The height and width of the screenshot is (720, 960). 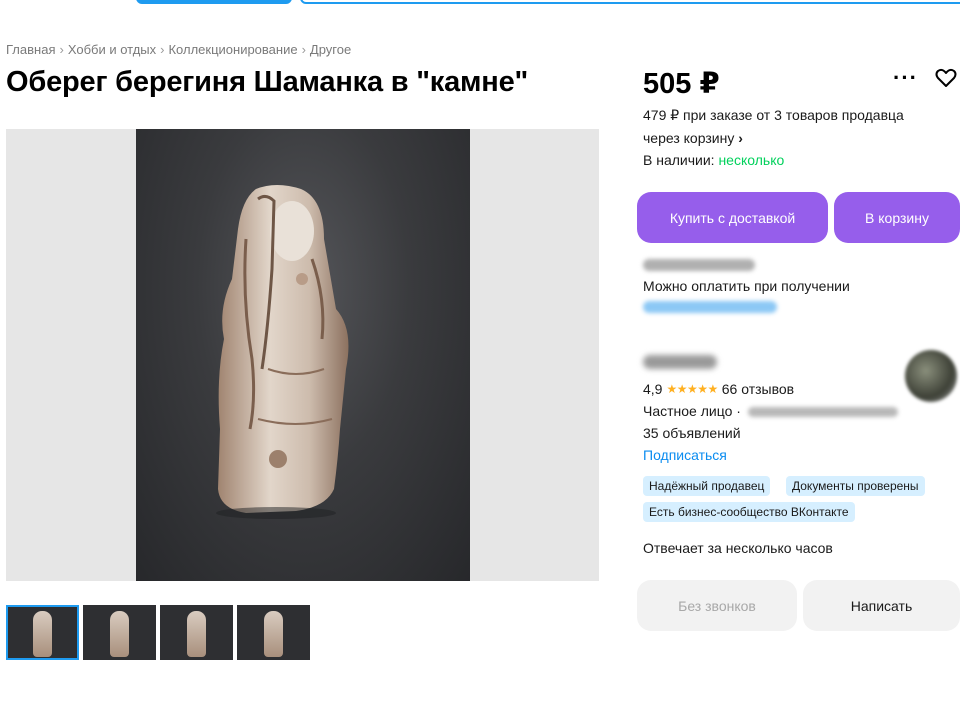 I want to click on seller-type: Частное лицо ·, so click(x=692, y=411).